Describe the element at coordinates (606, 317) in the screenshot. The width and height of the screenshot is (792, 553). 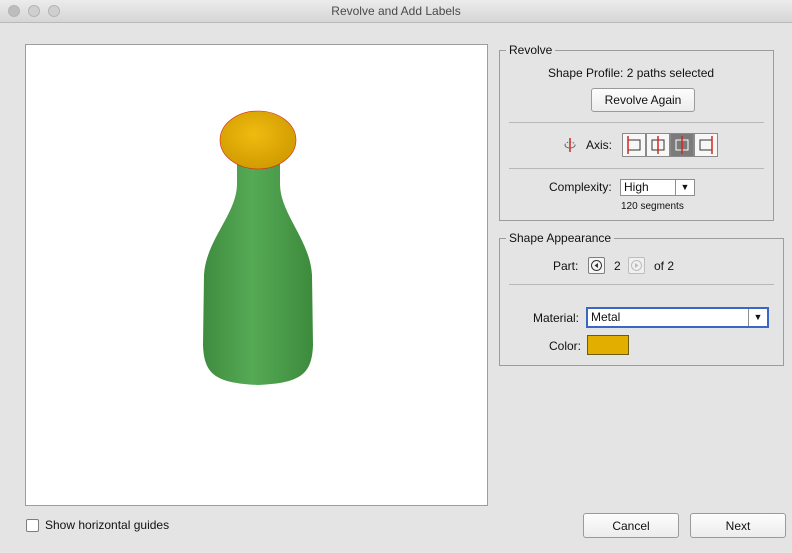
I see `material-value: Metal` at that location.